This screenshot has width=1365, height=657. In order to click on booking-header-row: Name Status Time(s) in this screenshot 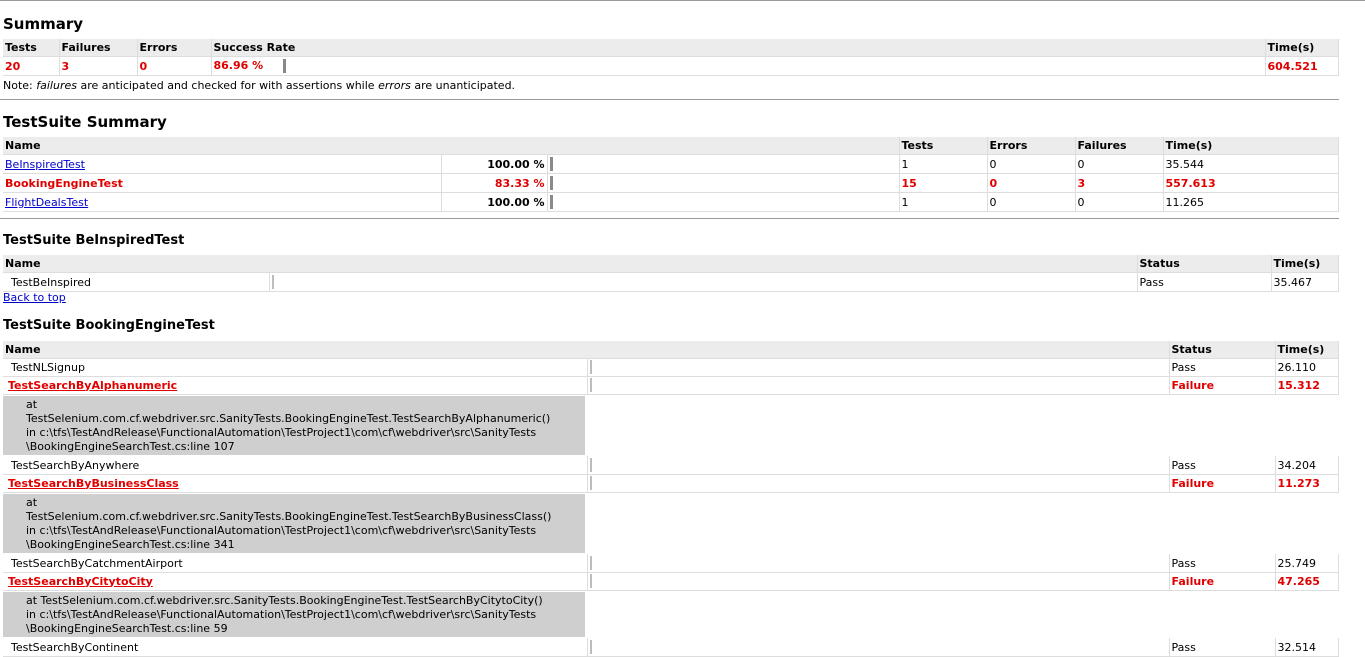, I will do `click(671, 350)`.